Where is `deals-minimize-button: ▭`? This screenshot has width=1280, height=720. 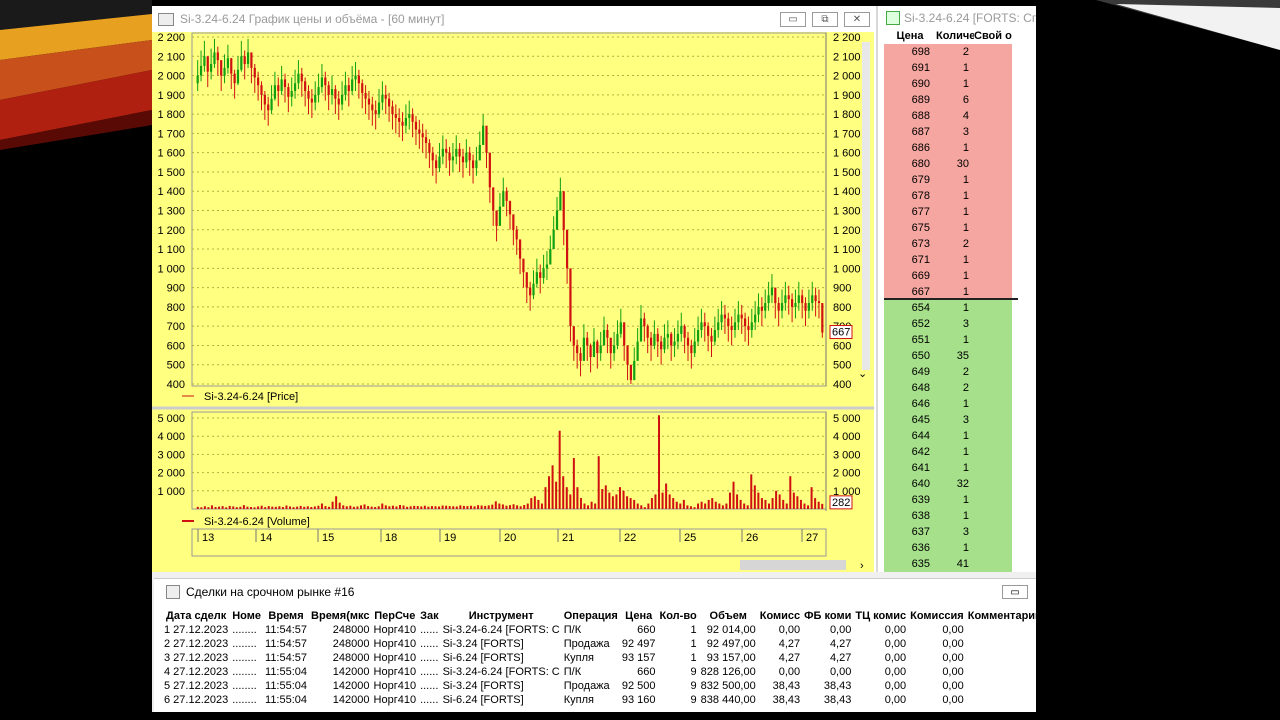 deals-minimize-button: ▭ is located at coordinates (1015, 592).